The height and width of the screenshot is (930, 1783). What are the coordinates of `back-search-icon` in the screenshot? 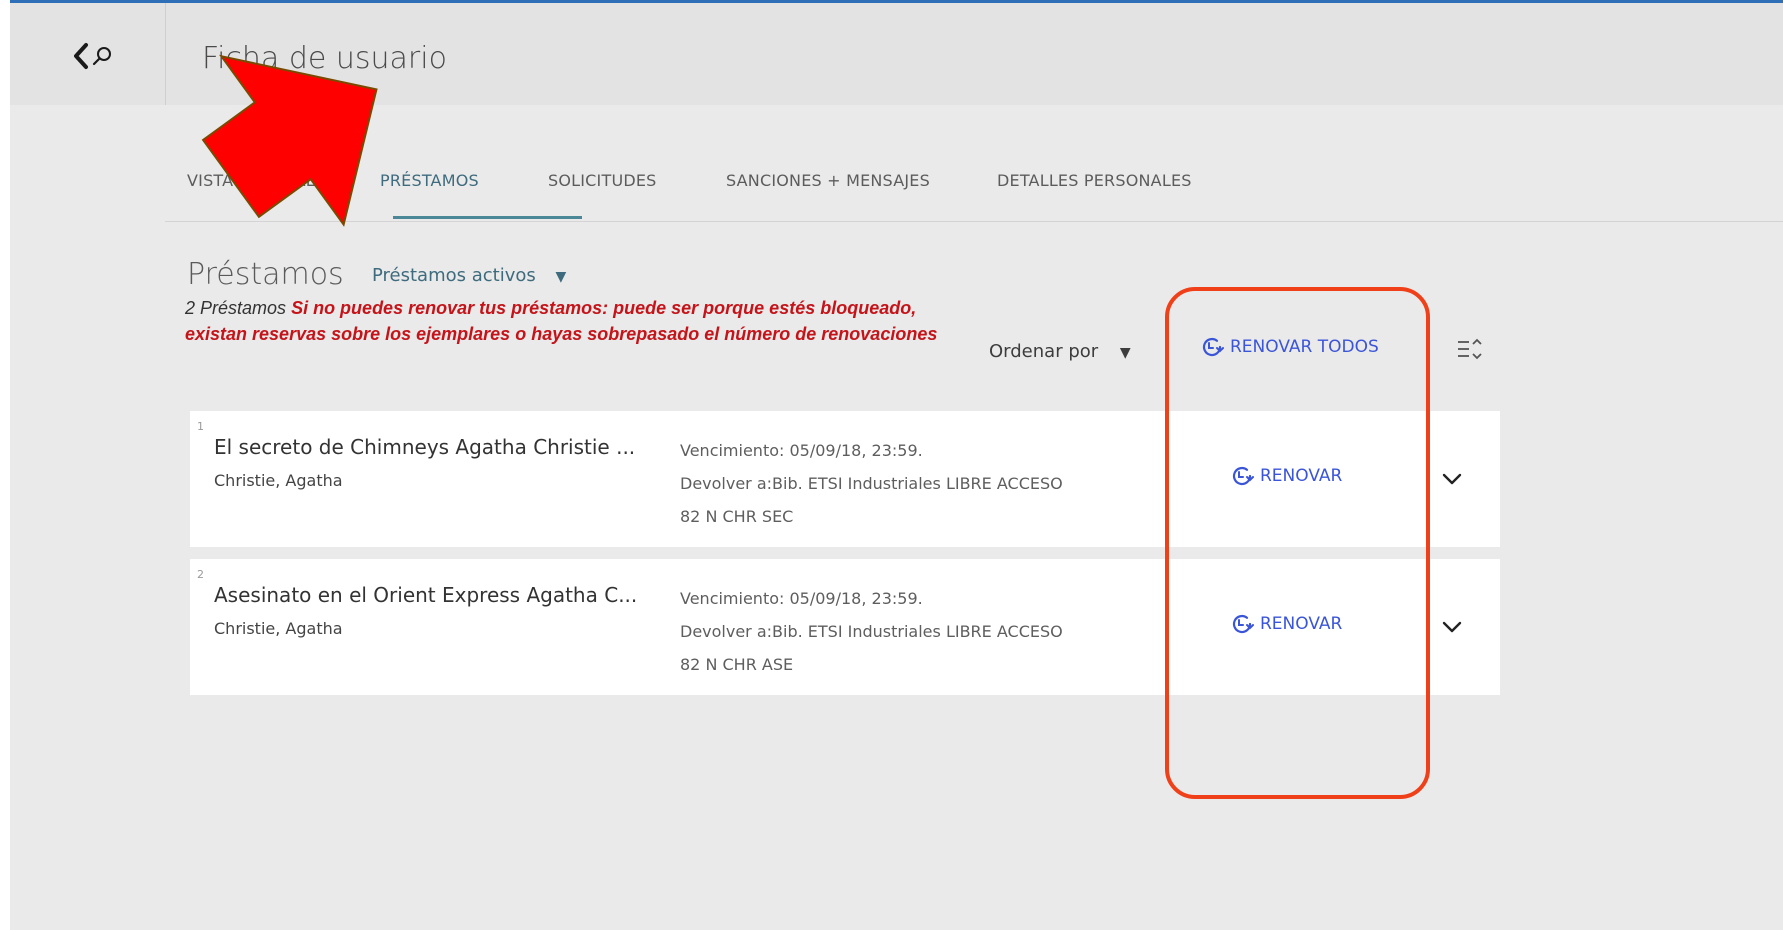 It's located at (92, 56).